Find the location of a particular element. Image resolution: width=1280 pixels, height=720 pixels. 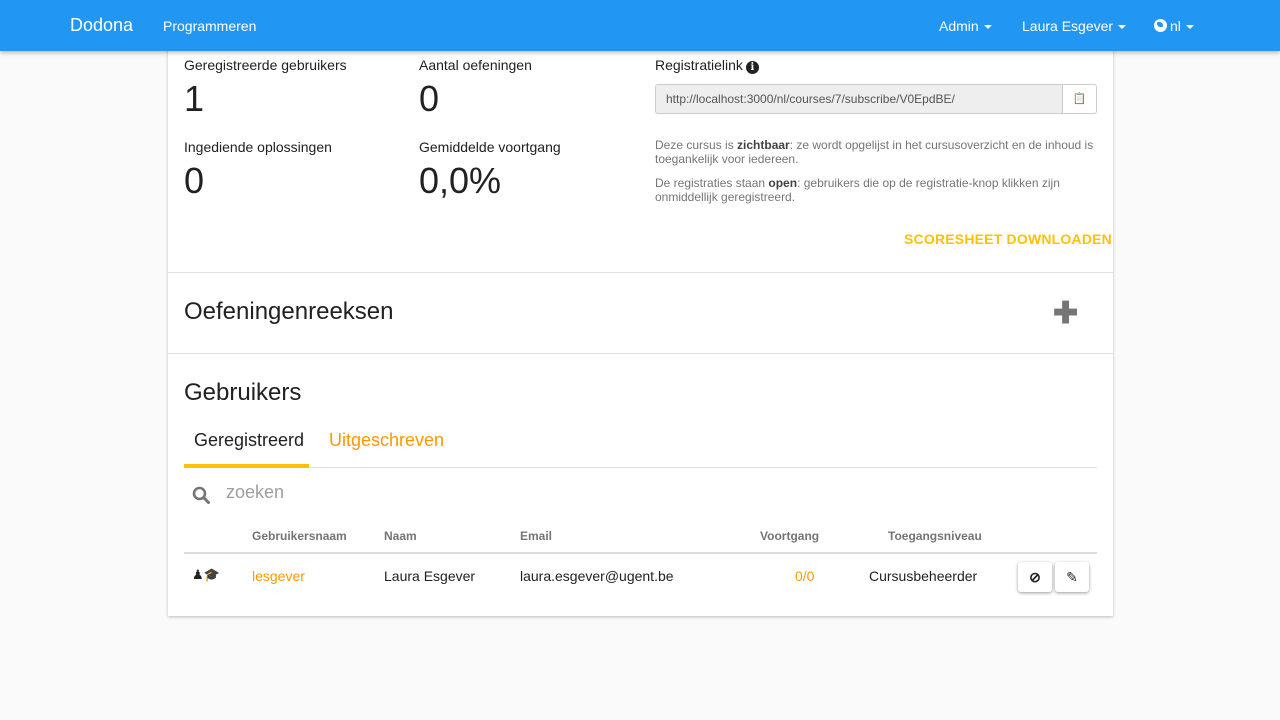

col-header-name: Naam is located at coordinates (400, 536).